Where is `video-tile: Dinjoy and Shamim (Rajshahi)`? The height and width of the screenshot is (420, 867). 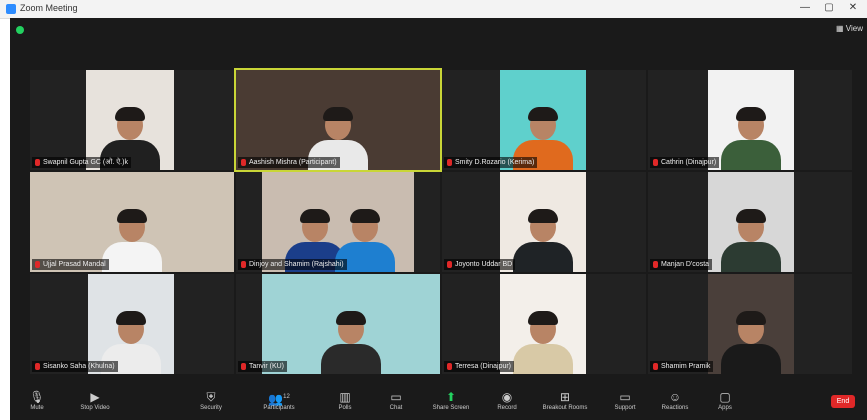
video-tile: Dinjoy and Shamim (Rajshahi) is located at coordinates (338, 222).